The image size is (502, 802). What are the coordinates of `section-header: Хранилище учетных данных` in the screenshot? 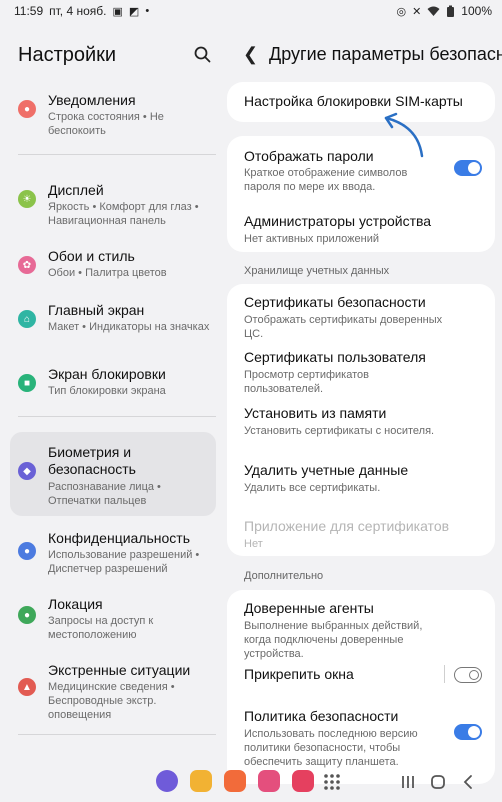 It's located at (317, 271).